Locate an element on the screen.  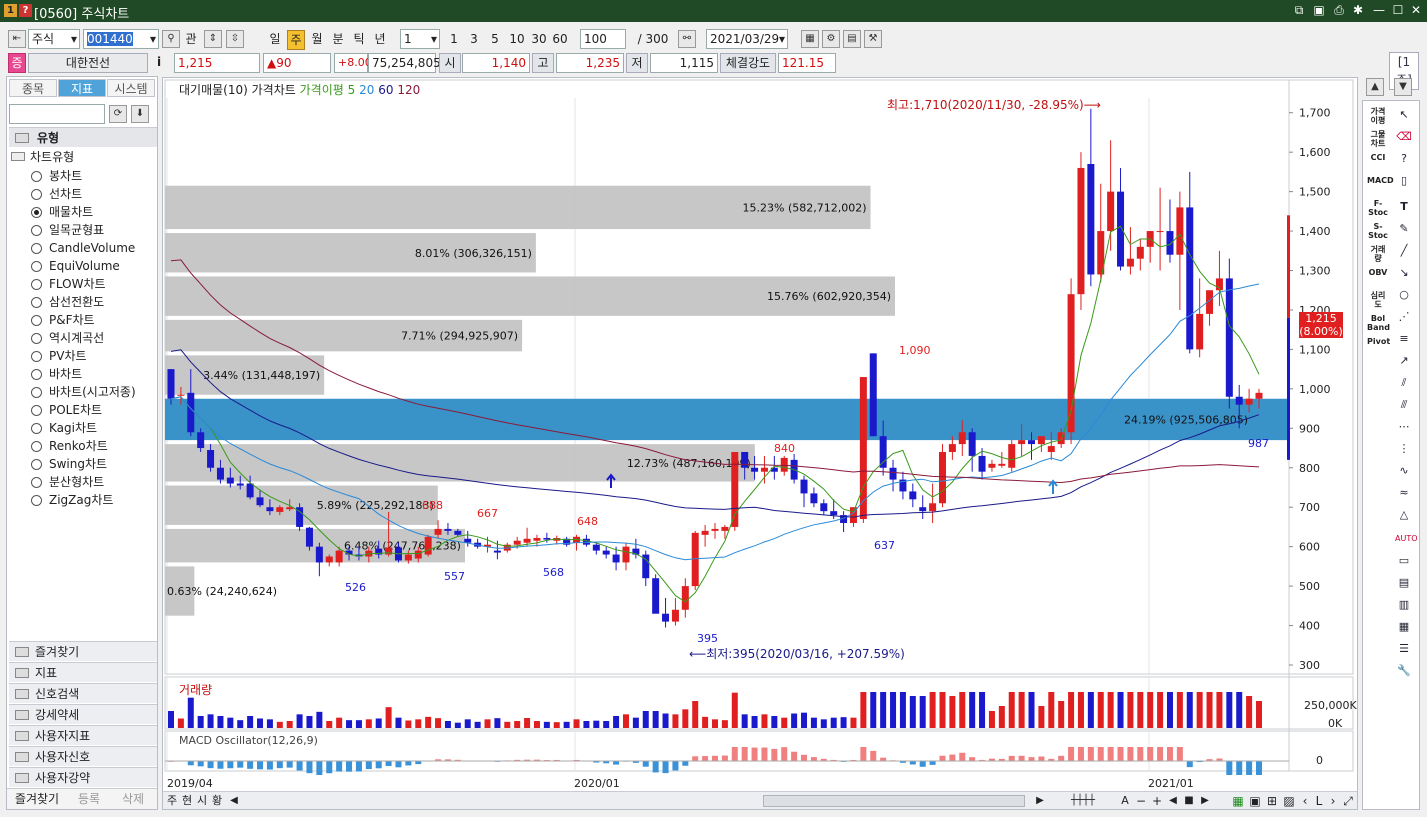
prev-icon: ◀ is located at coordinates (1173, 801).